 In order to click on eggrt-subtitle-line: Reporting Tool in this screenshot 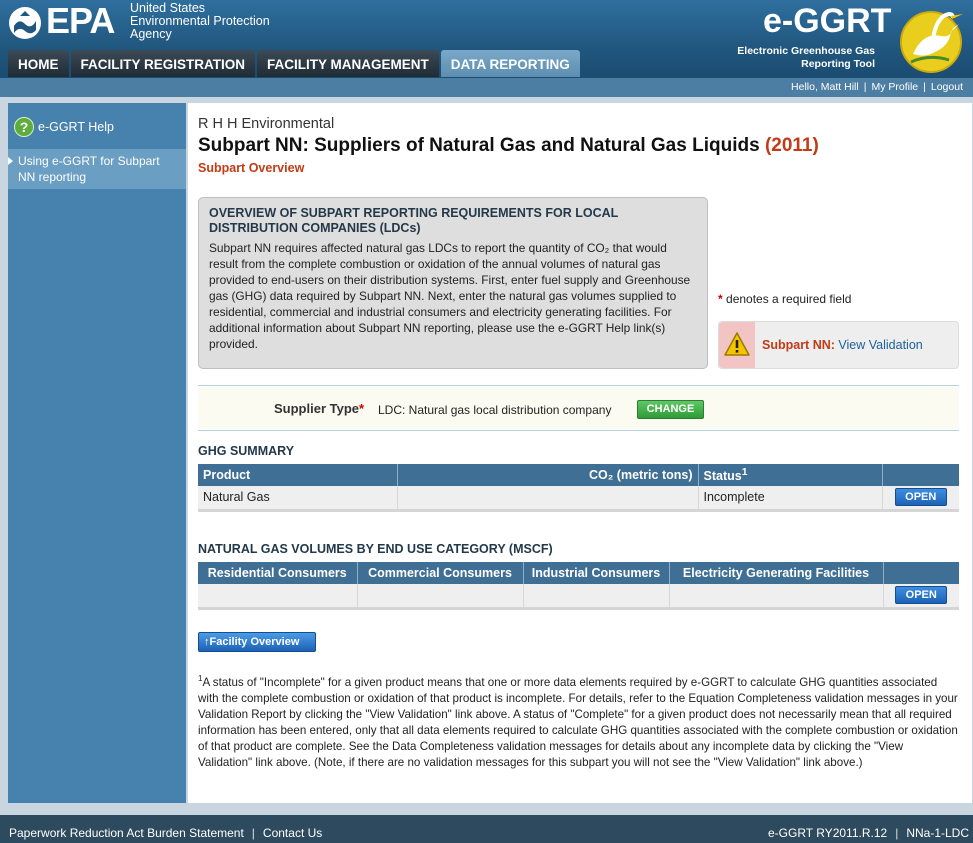, I will do `click(838, 64)`.